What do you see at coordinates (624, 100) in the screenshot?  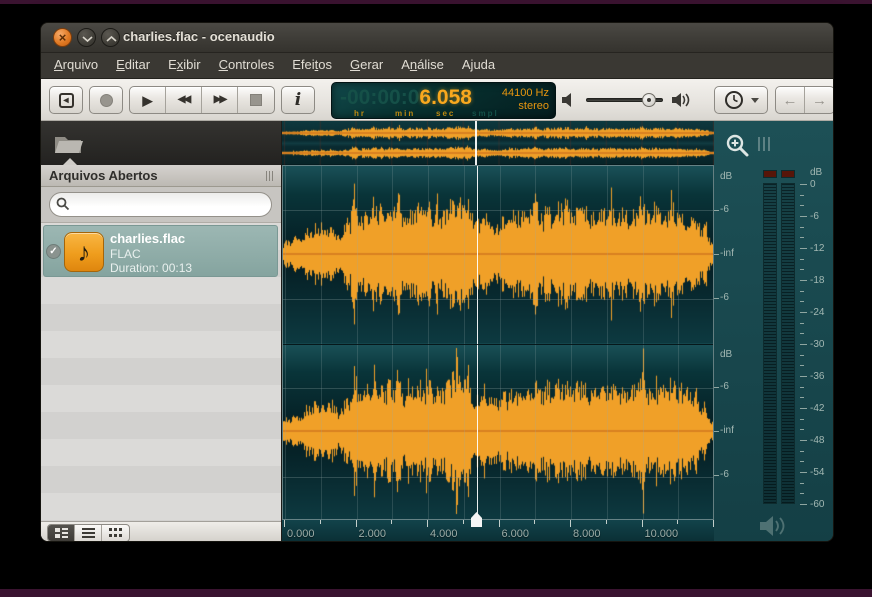 I see `volume-slider` at bounding box center [624, 100].